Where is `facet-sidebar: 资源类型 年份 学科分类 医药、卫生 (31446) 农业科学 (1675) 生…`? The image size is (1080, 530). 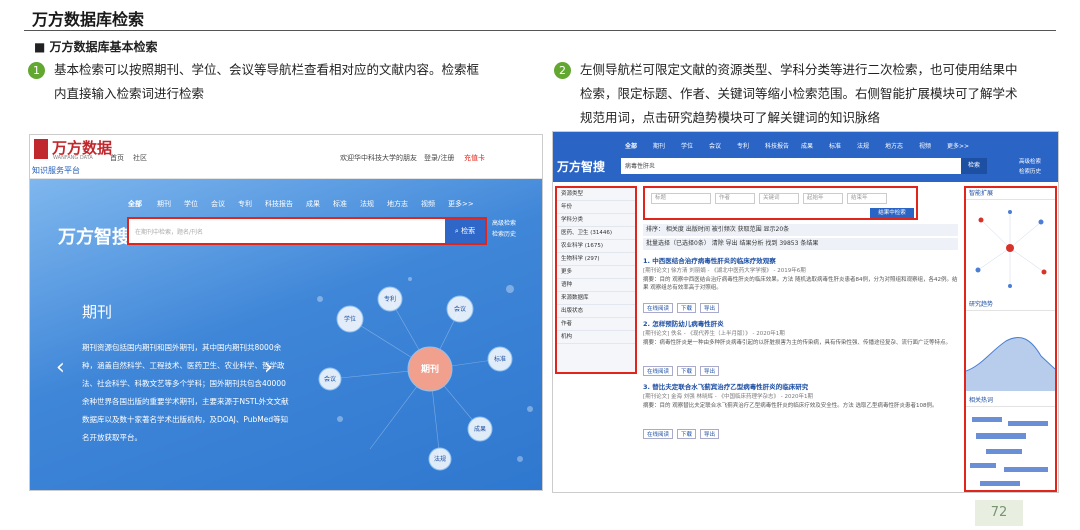
facet-sidebar: 资源类型 年份 学科分类 医药、卫生 (31446) 农业科学 (1675) 生… is located at coordinates (596, 280).